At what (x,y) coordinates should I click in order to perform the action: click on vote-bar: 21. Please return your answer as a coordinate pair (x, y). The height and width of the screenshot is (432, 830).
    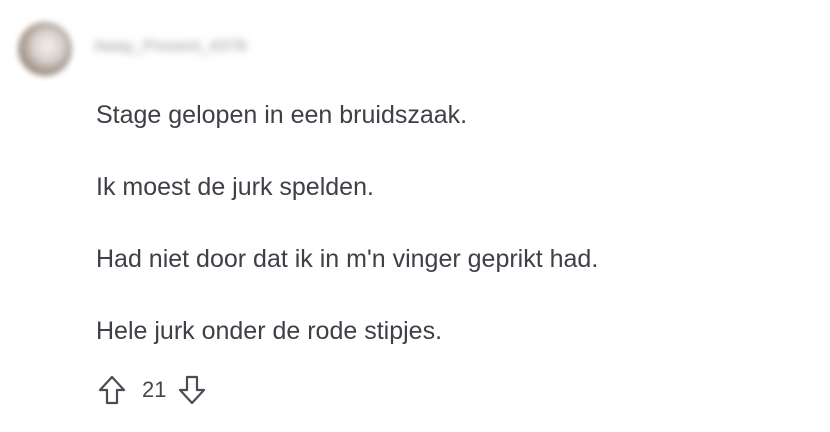
    Looking at the image, I should click on (152, 390).